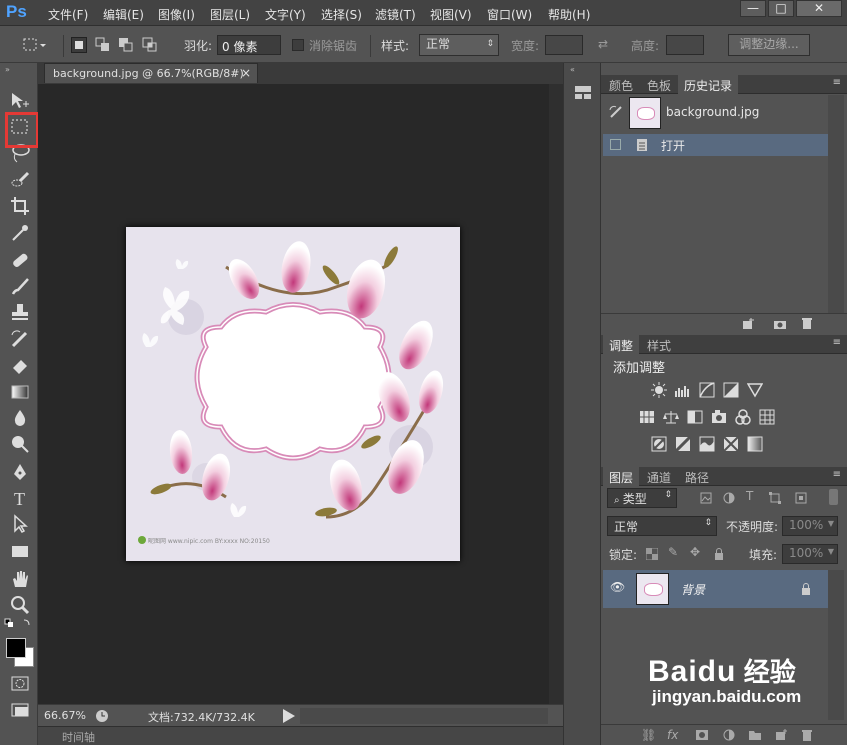  What do you see at coordinates (20, 260) in the screenshot?
I see `healing-brush-tool-icon` at bounding box center [20, 260].